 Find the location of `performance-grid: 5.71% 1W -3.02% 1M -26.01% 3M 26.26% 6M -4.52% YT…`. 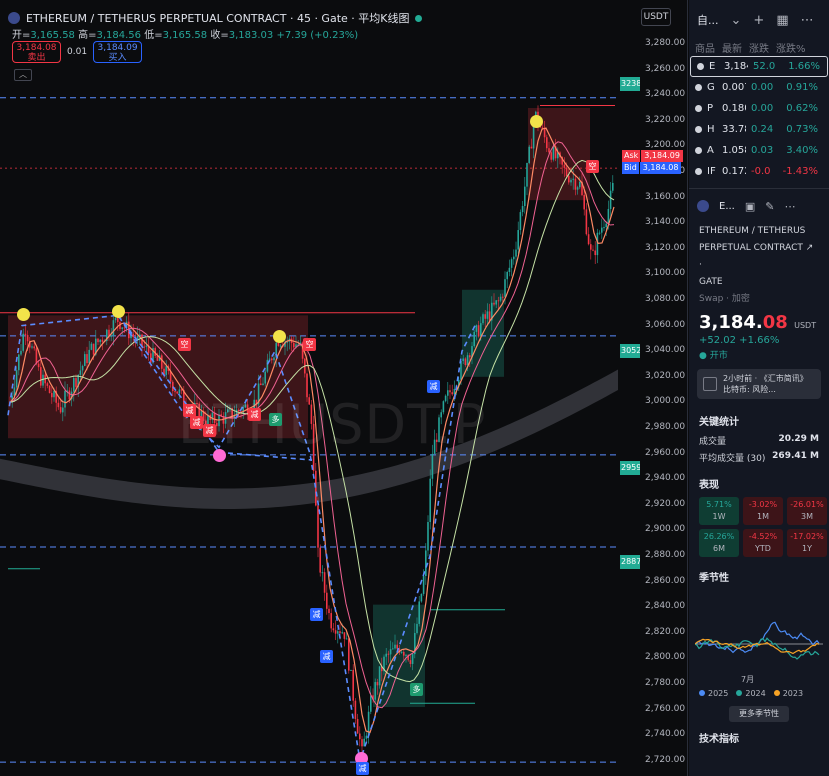

performance-grid: 5.71% 1W -3.02% 1M -26.01% 3M 26.26% 6M -4.52% YT… is located at coordinates (759, 527).